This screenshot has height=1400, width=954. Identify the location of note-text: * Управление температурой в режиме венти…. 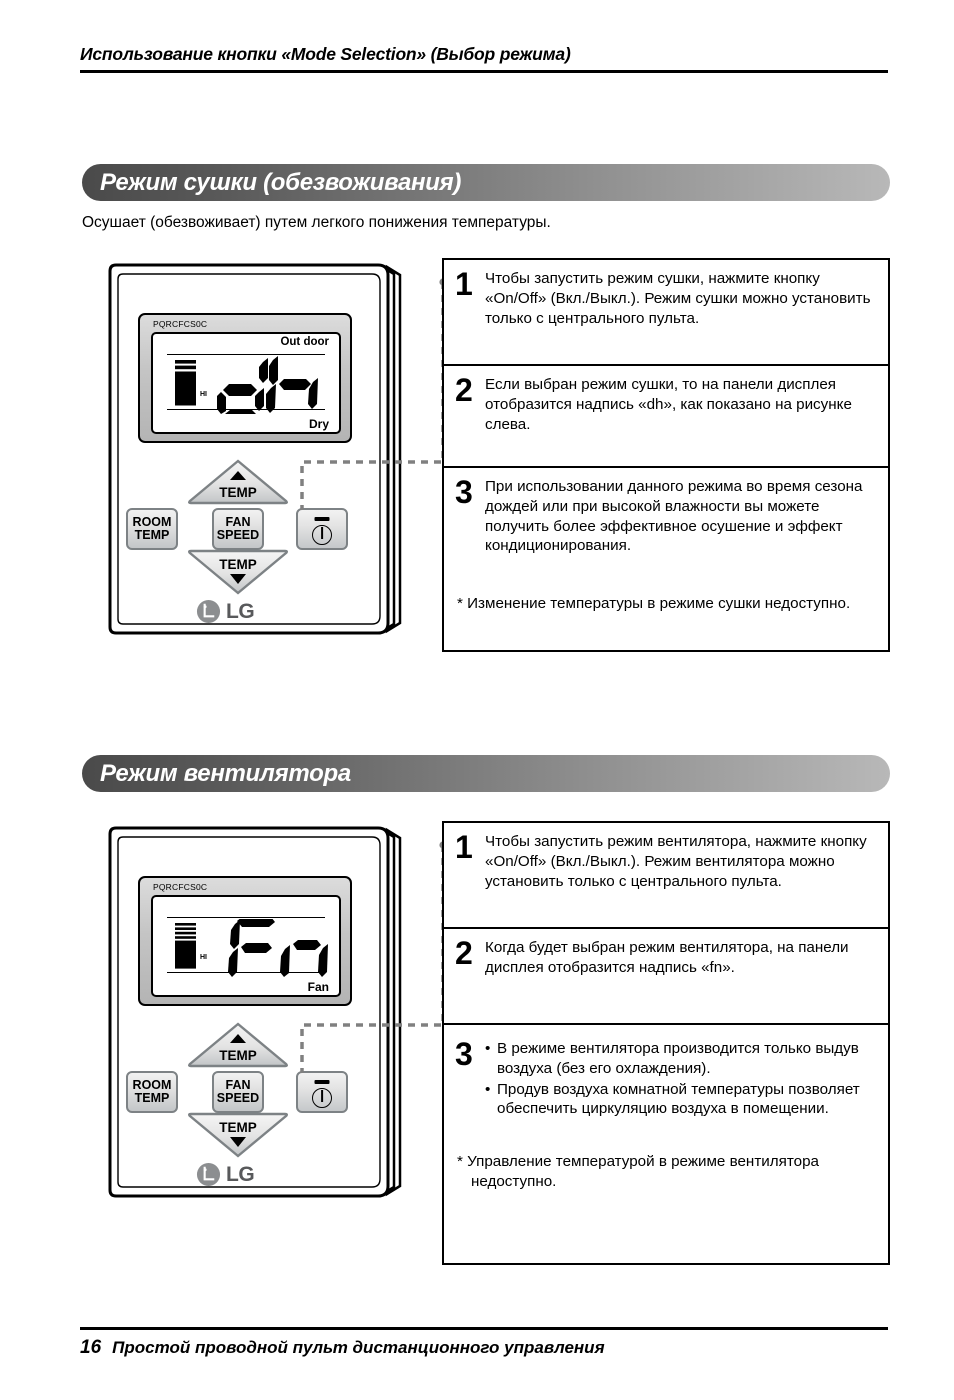
(638, 1171).